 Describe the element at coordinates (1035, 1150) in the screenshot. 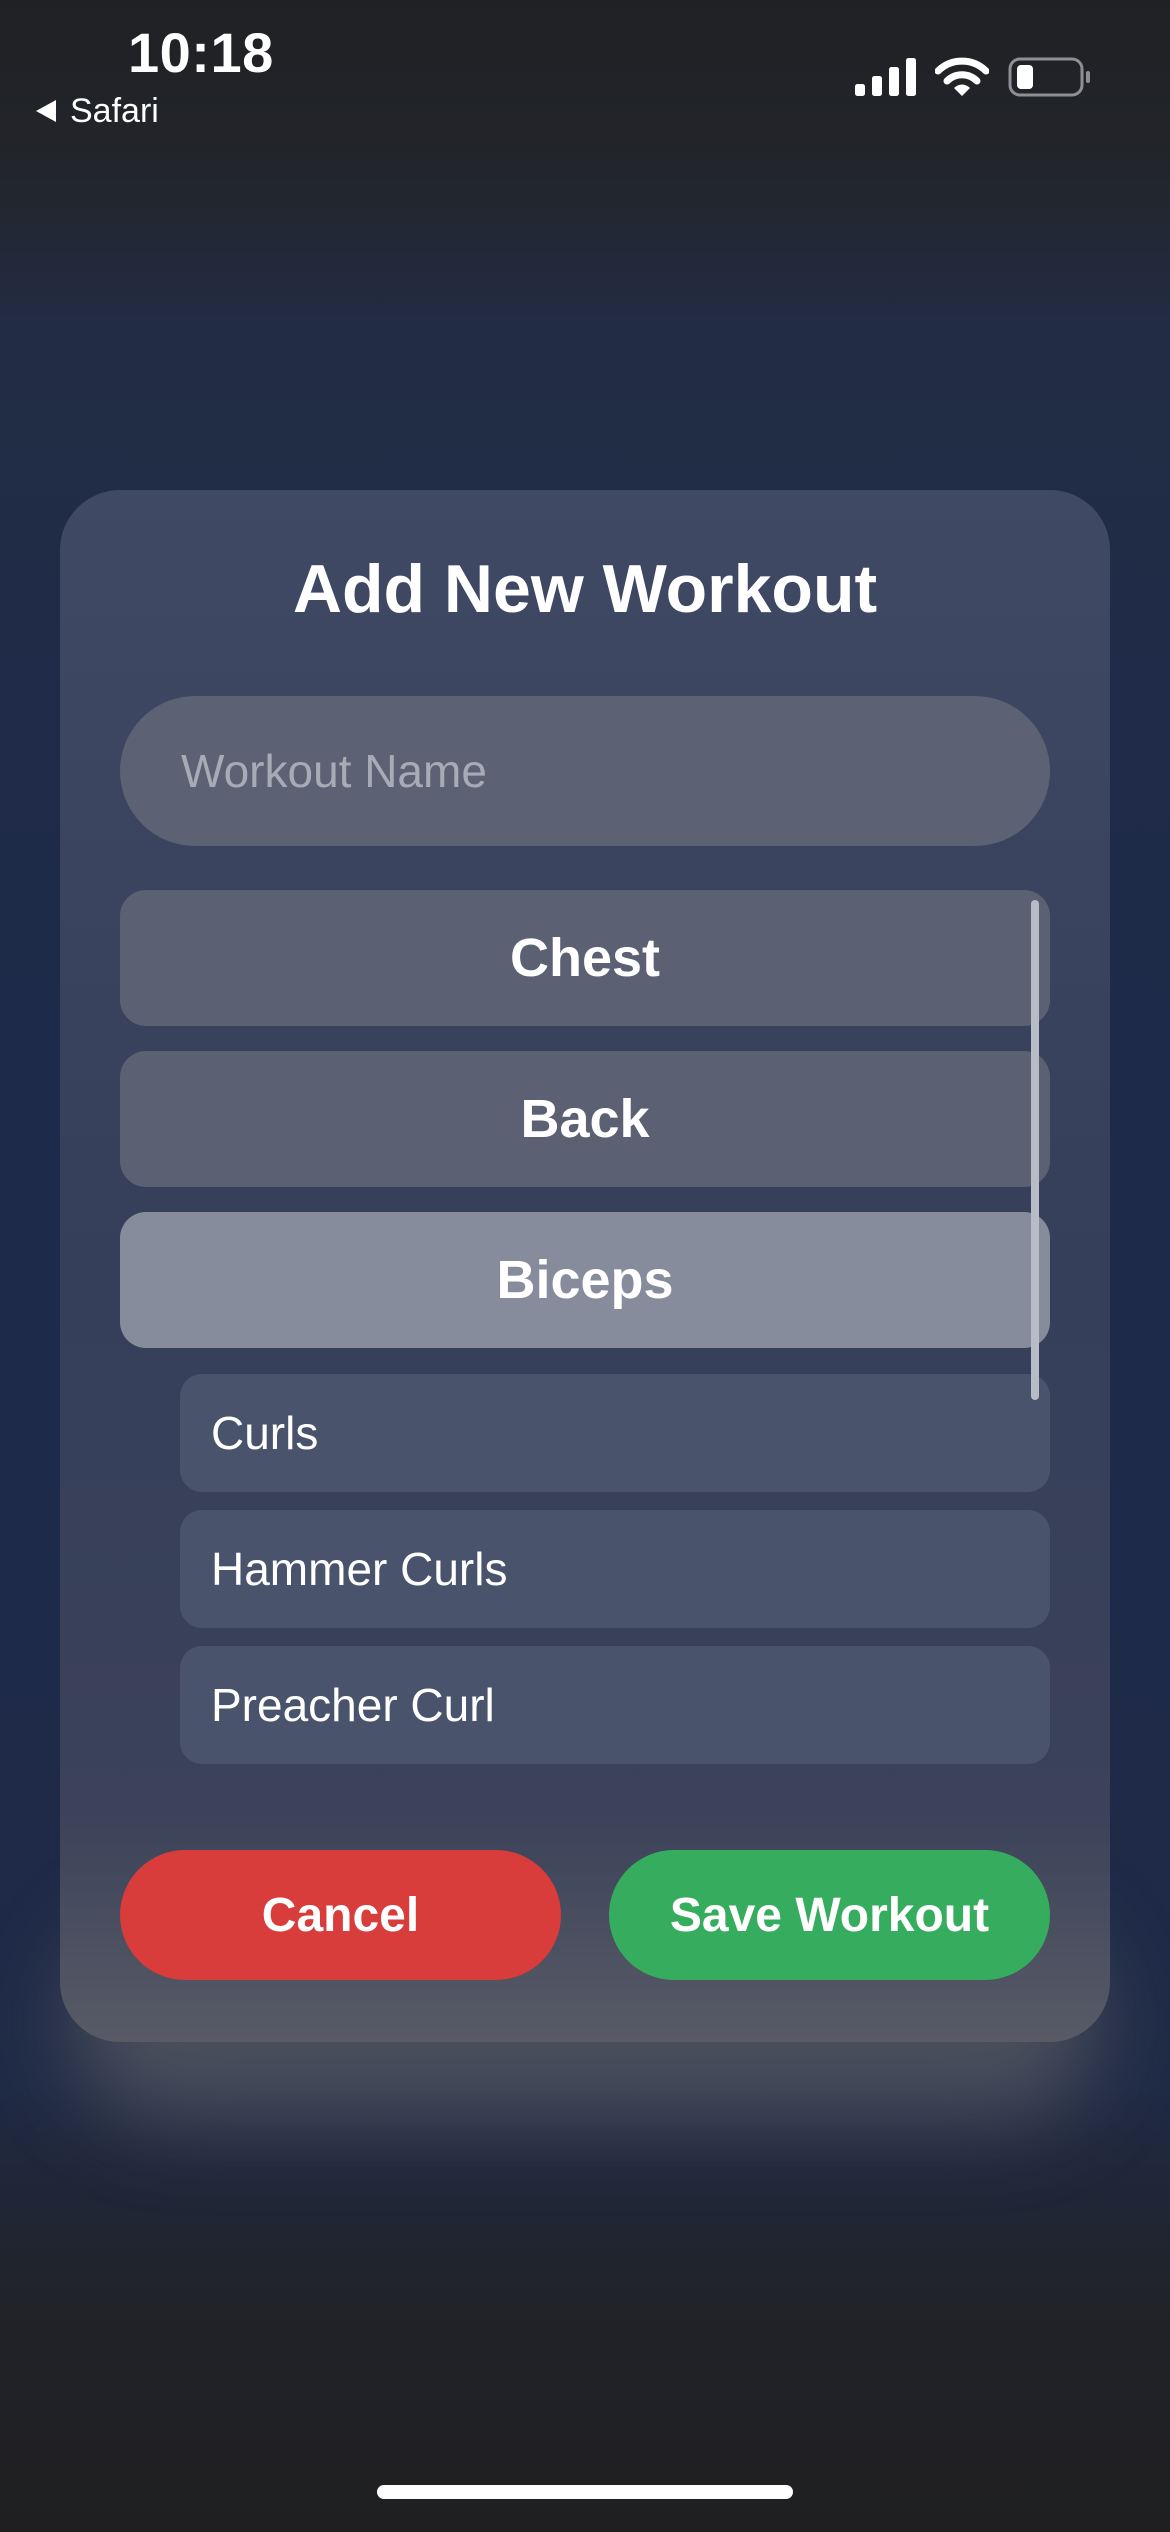

I see `list-scrollbar` at that location.